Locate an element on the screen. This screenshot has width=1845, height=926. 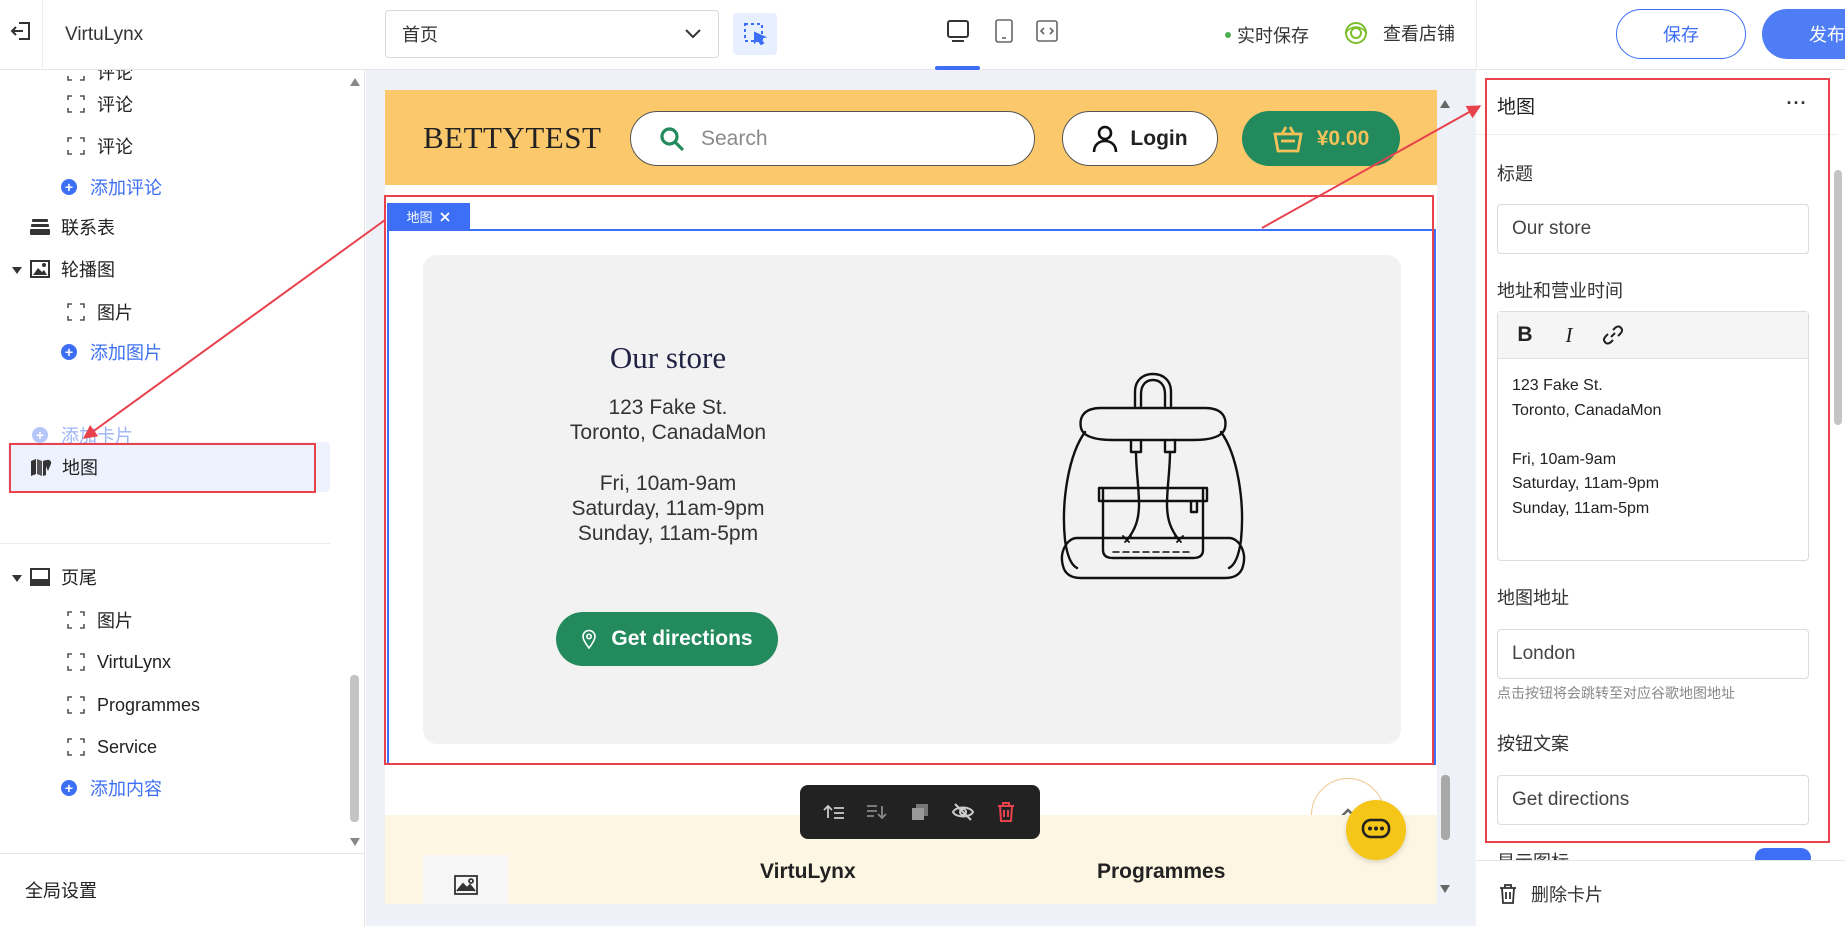
view-store-link: 查看店铺 is located at coordinates (1399, 33).